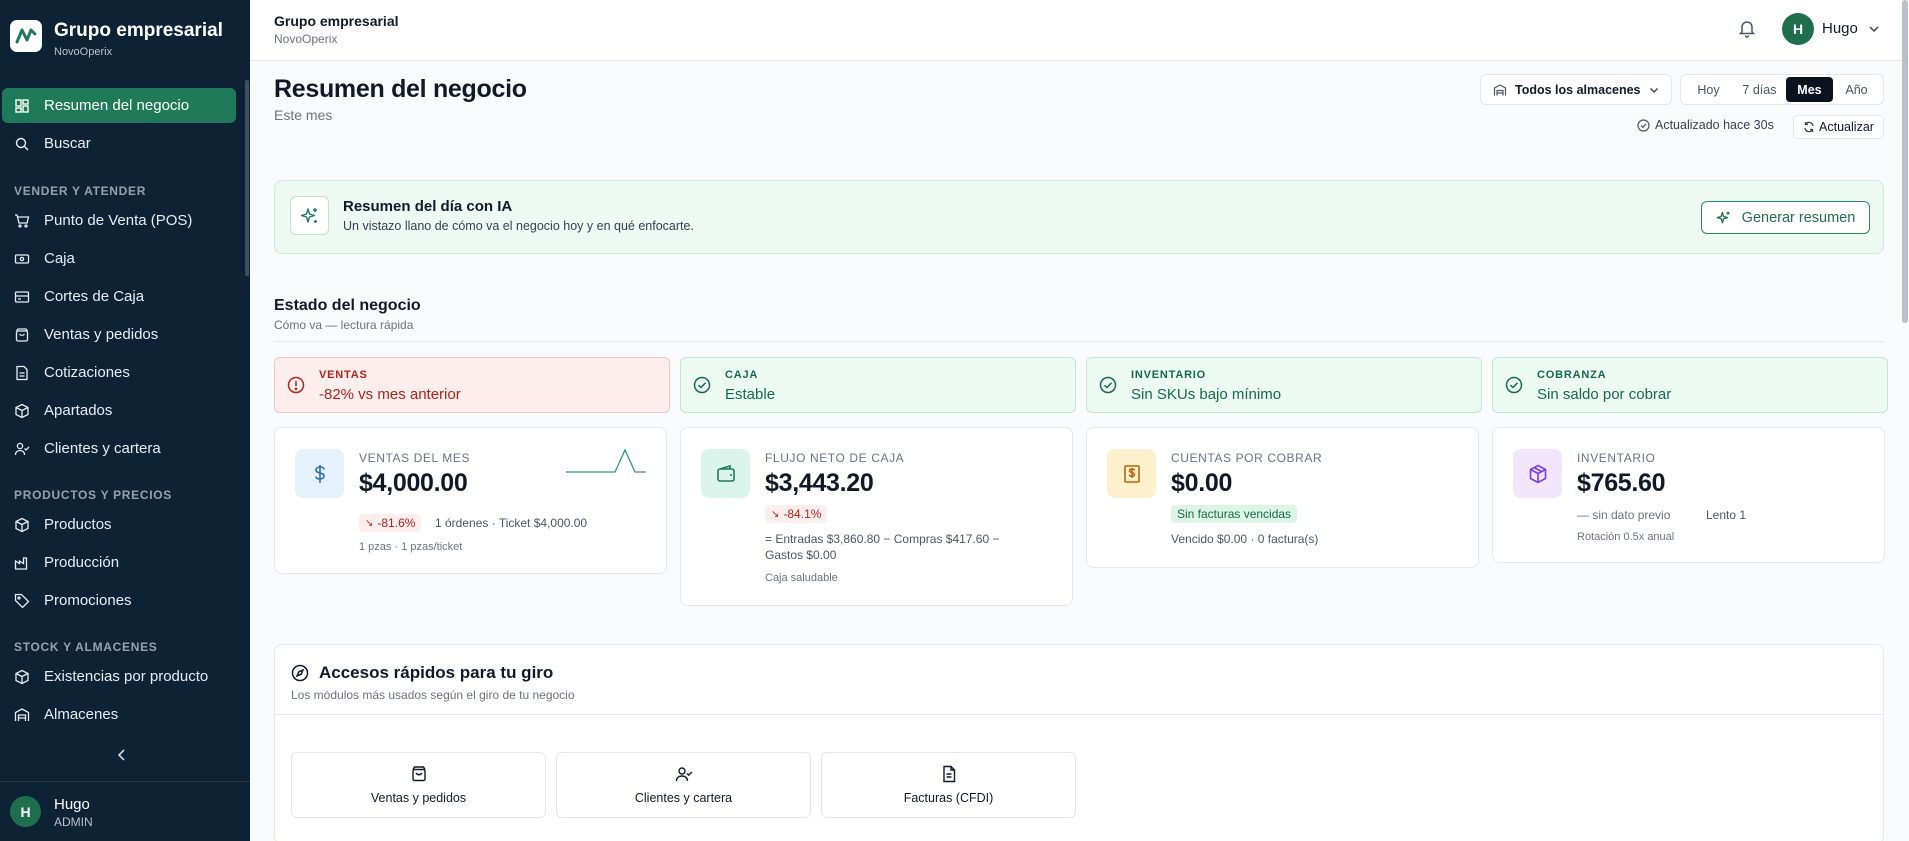 The width and height of the screenshot is (1909, 841). I want to click on page-scrollbar, so click(1905, 420).